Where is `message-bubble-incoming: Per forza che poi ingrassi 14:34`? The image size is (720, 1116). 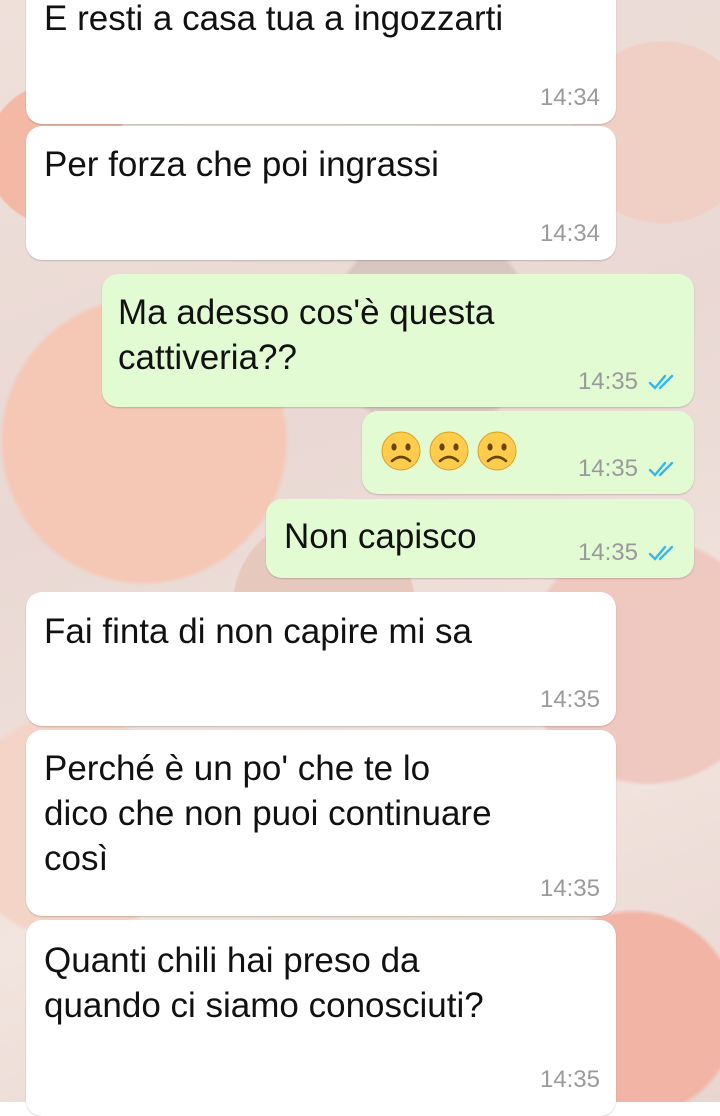
message-bubble-incoming: Per forza che poi ingrassi 14:34 is located at coordinates (321, 193).